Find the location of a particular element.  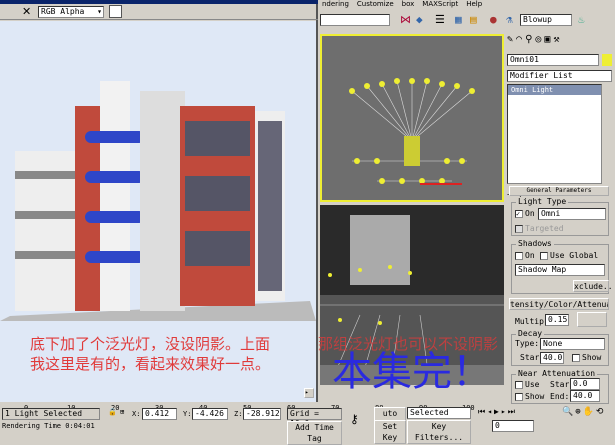

menu-customize: Customize is located at coordinates (375, 5).